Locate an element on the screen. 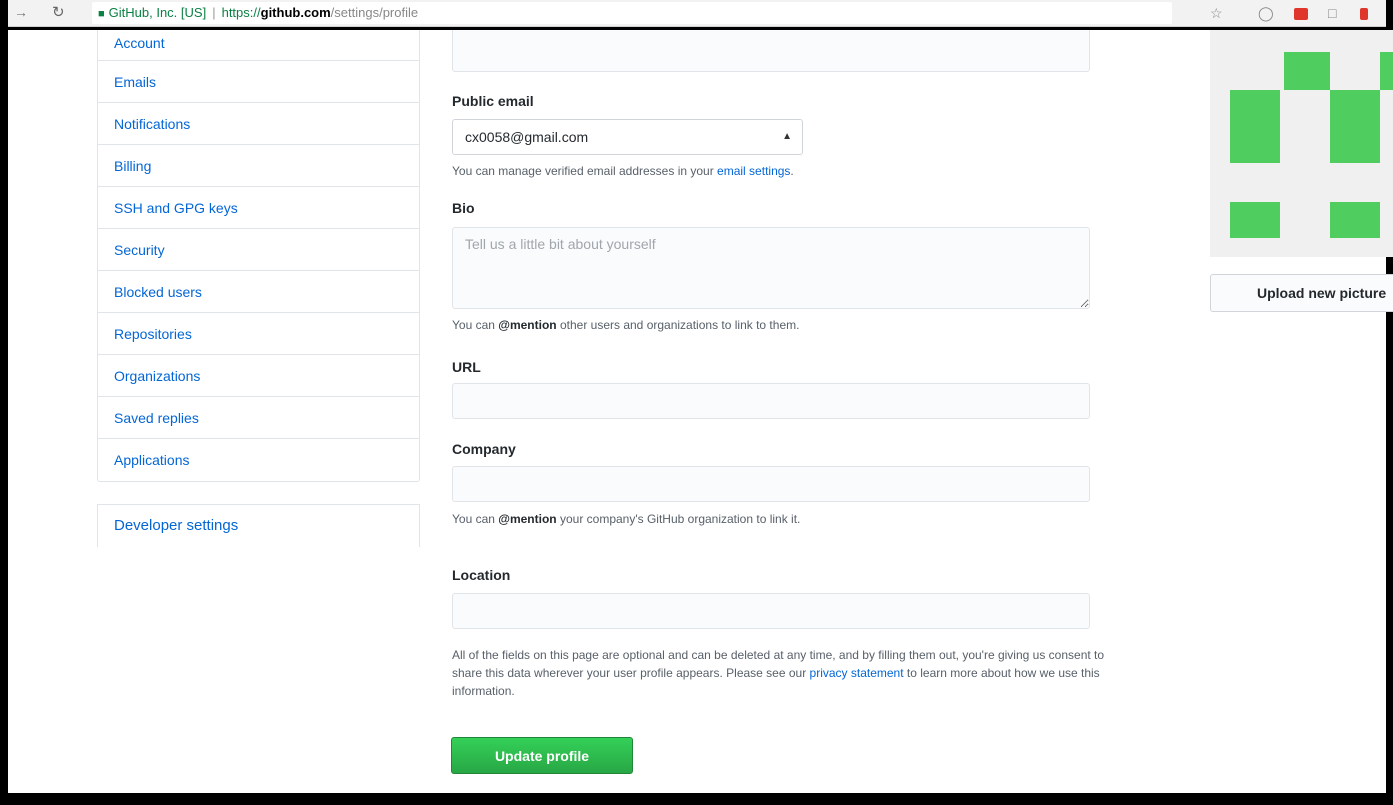 Image resolution: width=1393 pixels, height=805 pixels. secure-site-label: GitHub, Inc. [US] is located at coordinates (157, 12).